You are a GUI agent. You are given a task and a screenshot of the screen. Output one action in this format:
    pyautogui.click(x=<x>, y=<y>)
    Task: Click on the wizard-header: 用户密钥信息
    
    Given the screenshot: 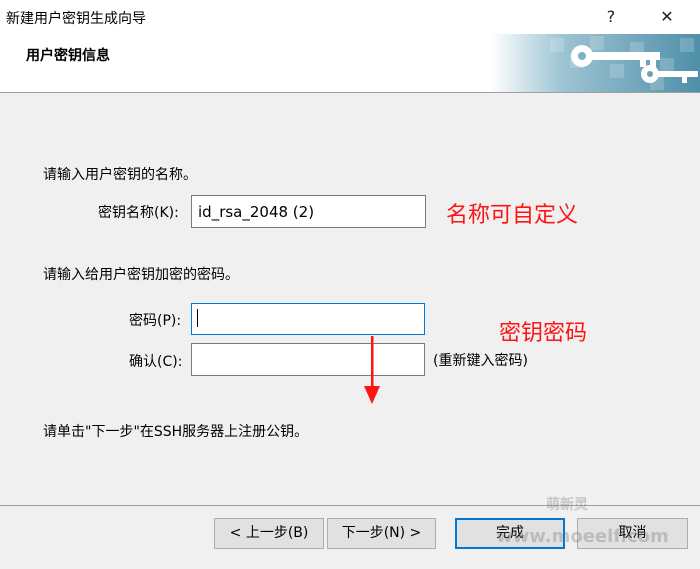 What is the action you would take?
    pyautogui.click(x=350, y=63)
    